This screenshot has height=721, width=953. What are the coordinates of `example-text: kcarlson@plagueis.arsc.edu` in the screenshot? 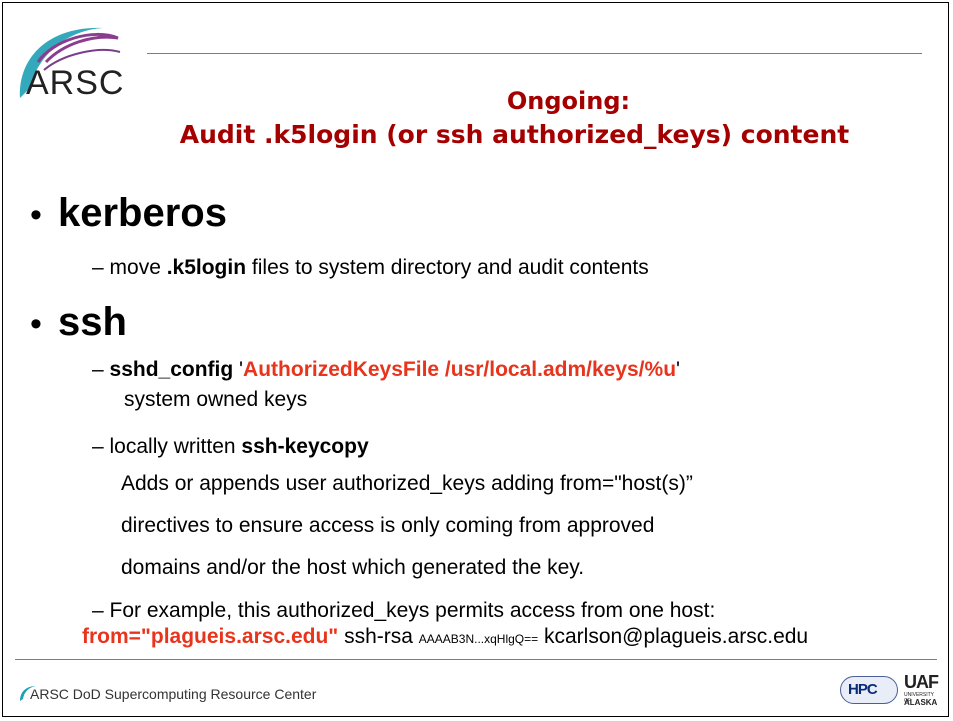 It's located at (673, 636).